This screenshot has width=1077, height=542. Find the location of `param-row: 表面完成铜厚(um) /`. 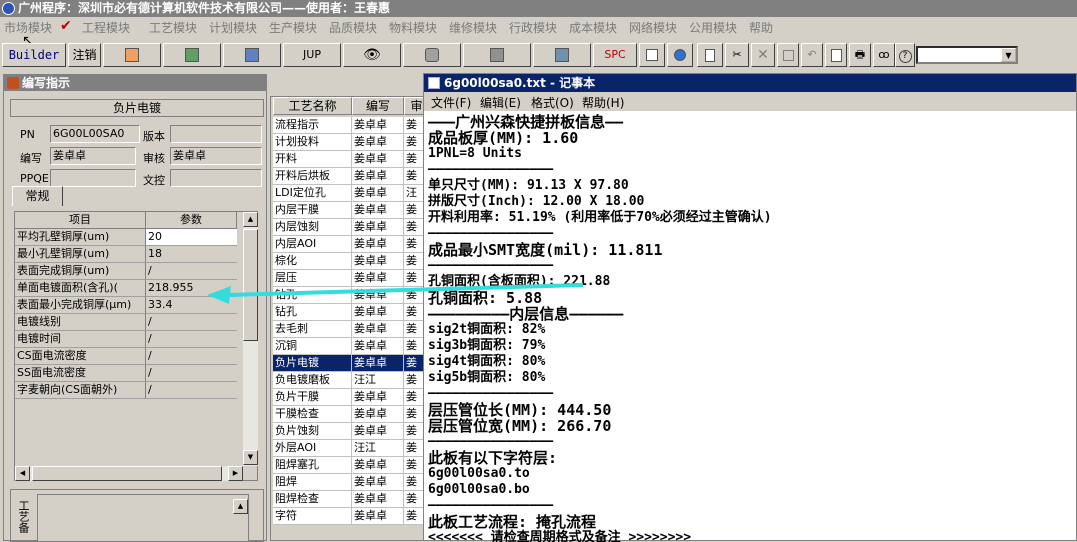

param-row: 表面完成铜厚(um) / is located at coordinates (126, 271).